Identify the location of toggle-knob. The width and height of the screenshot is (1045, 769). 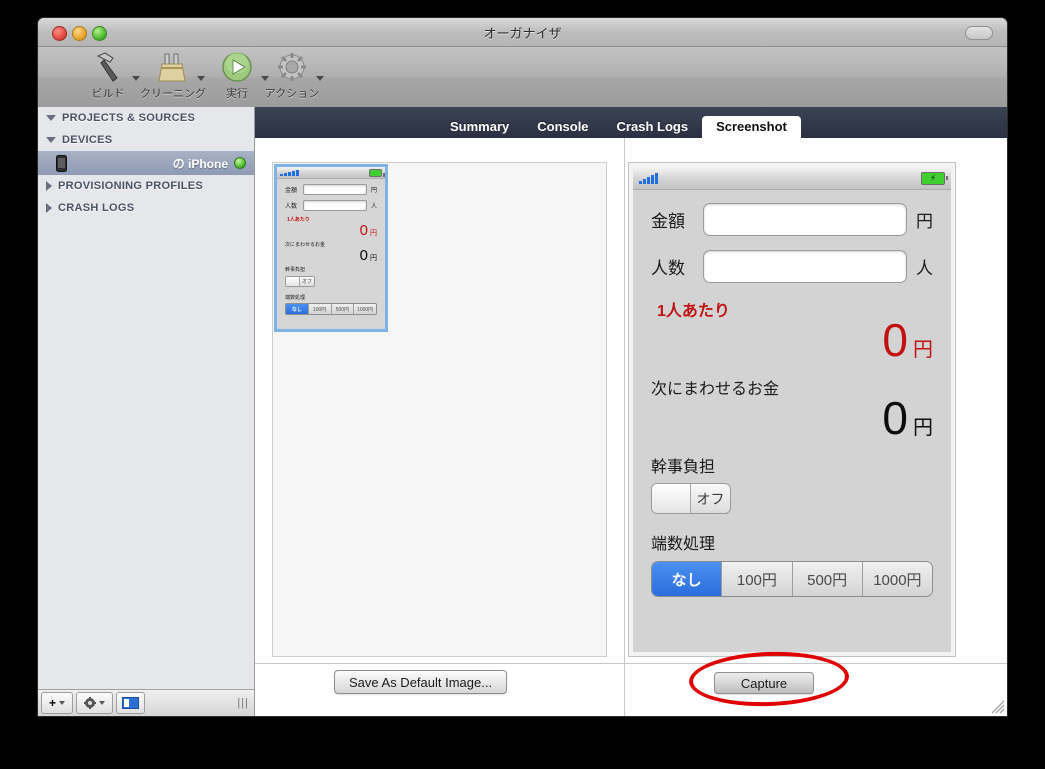
(671, 498).